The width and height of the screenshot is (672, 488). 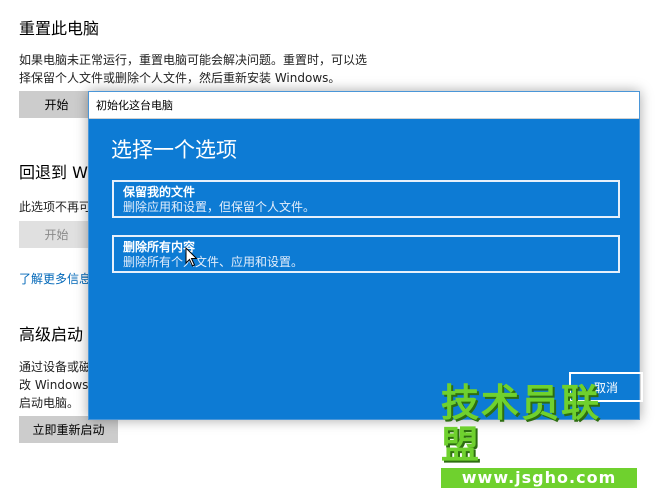 I want to click on go-back-start-button: 开始, so click(x=56, y=234).